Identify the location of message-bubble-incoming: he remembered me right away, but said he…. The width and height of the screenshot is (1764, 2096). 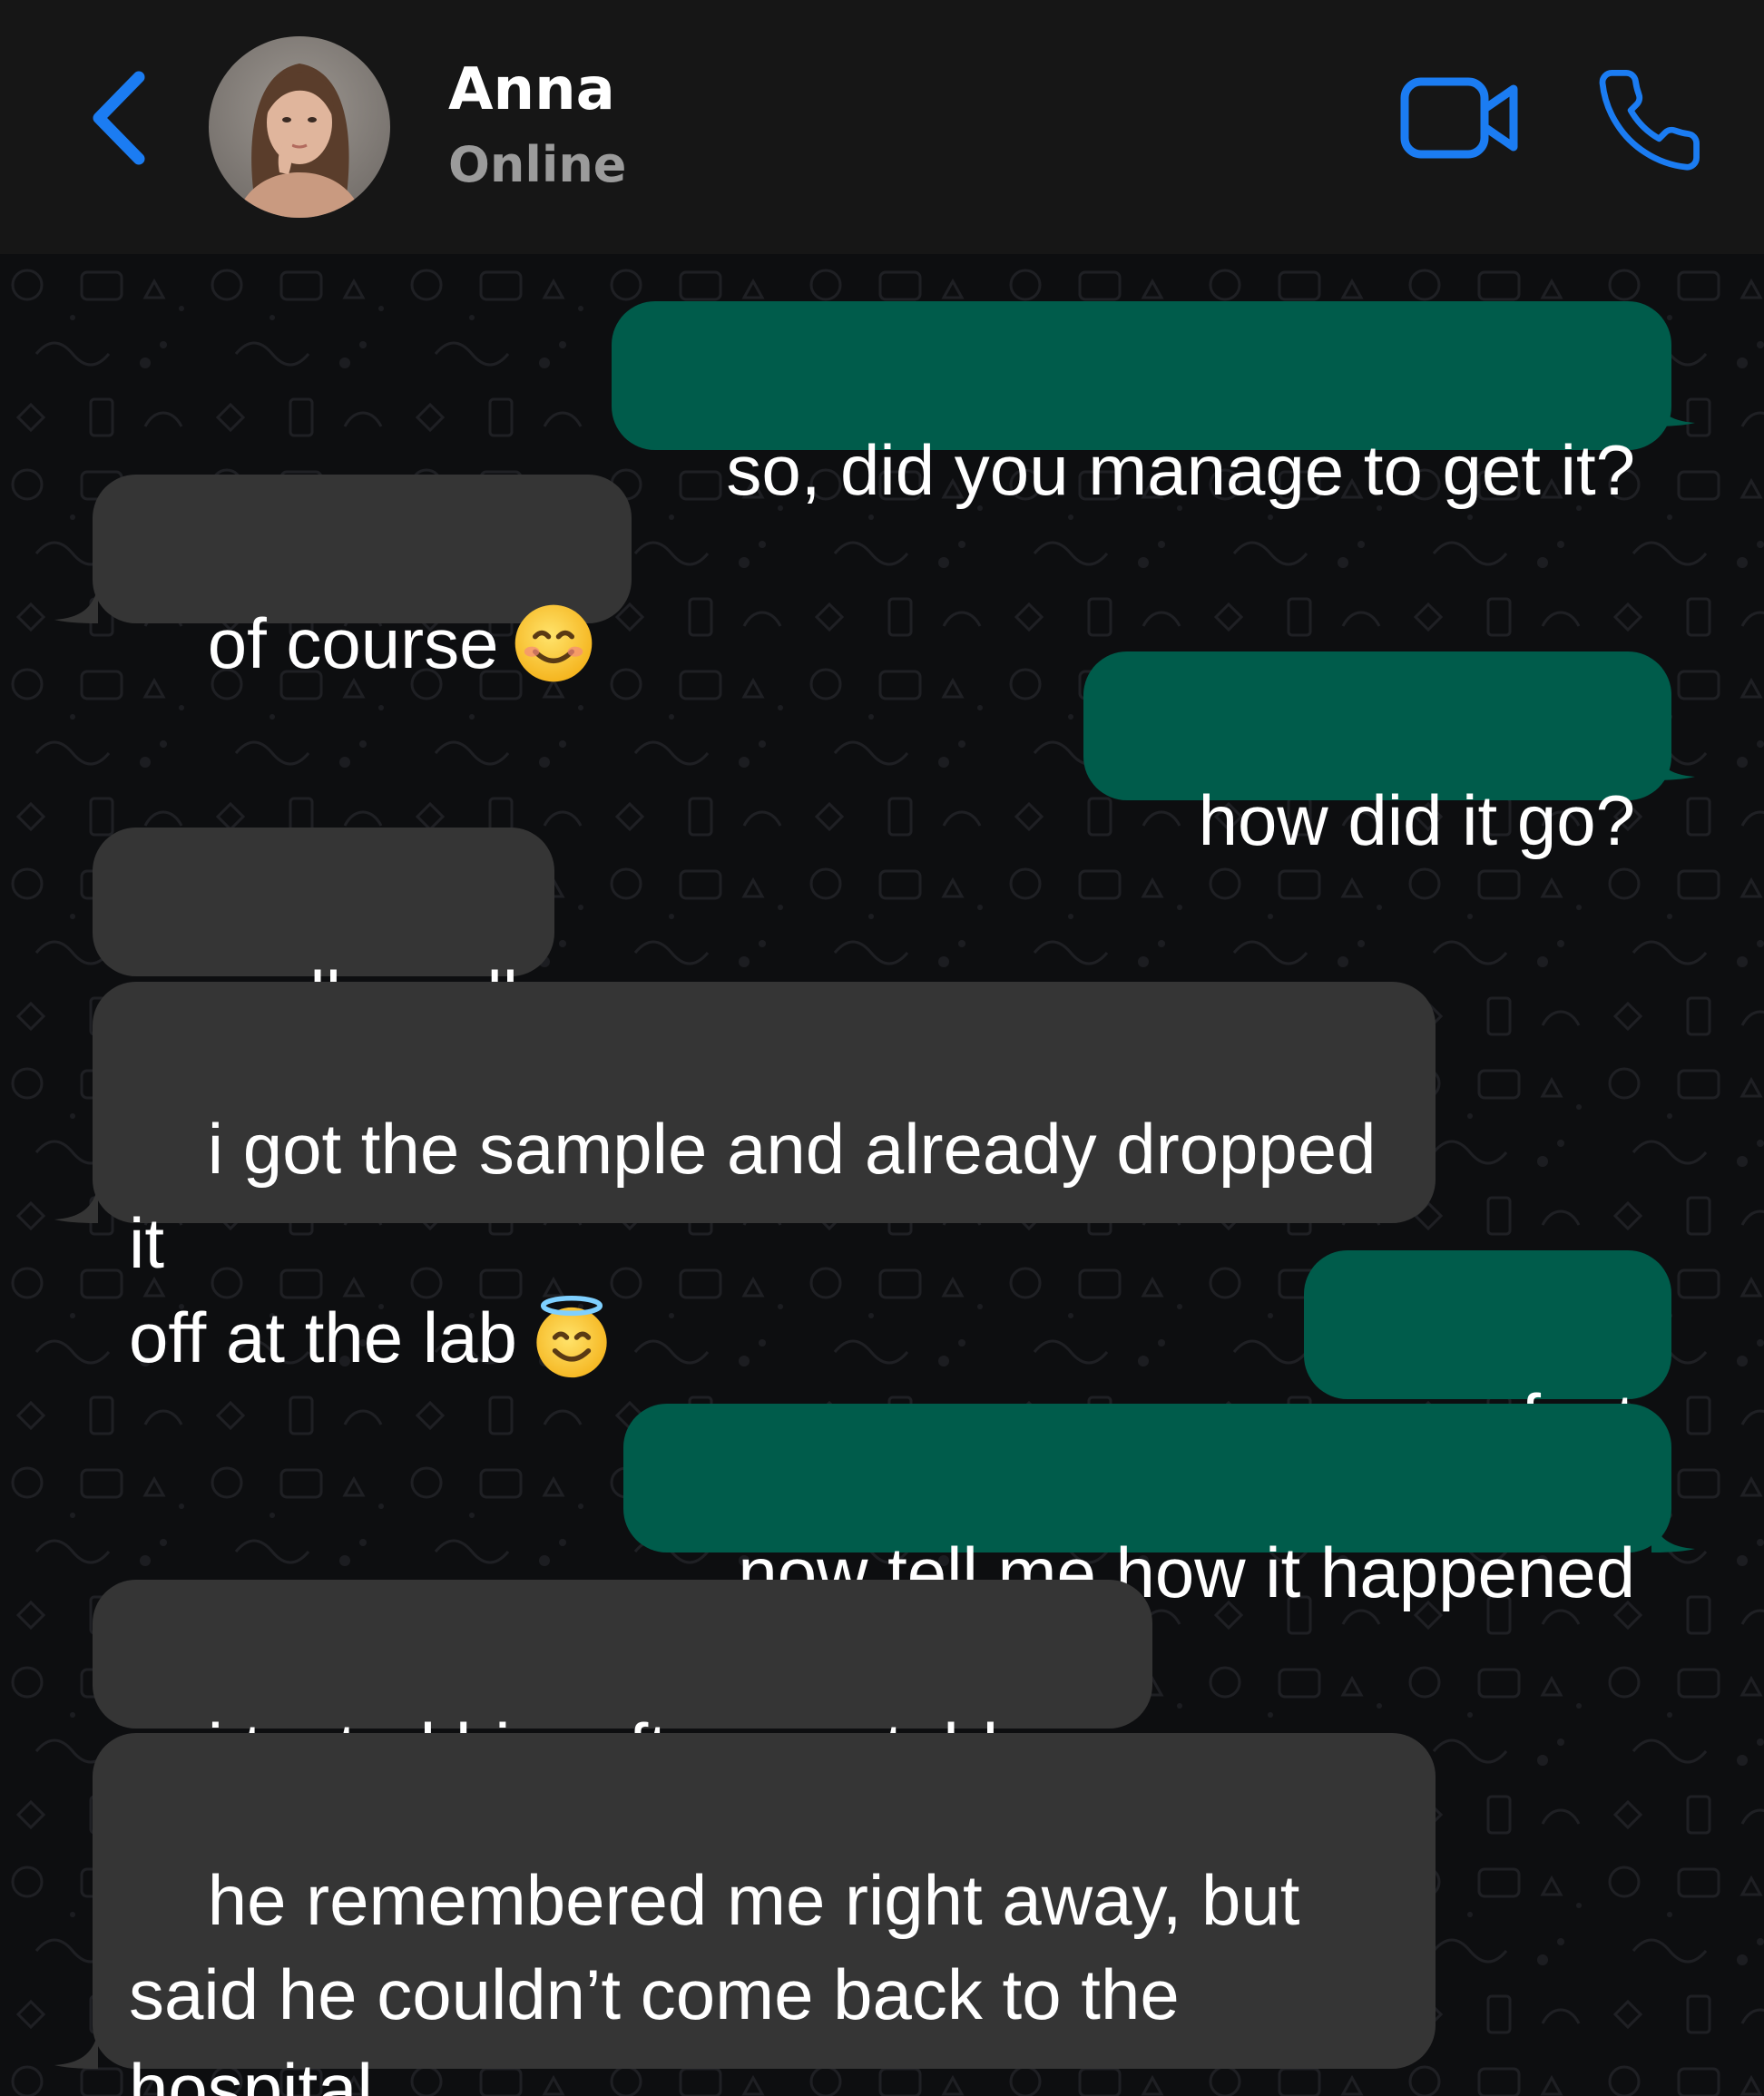
(764, 1915).